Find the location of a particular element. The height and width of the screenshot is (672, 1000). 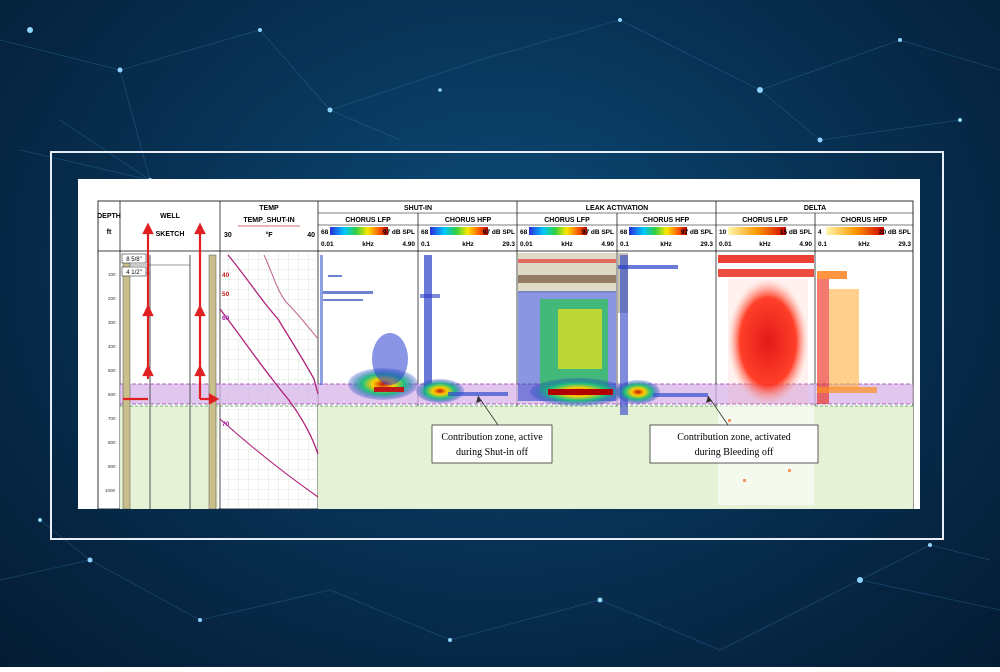

temp-value-label: 70 is located at coordinates (226, 424).